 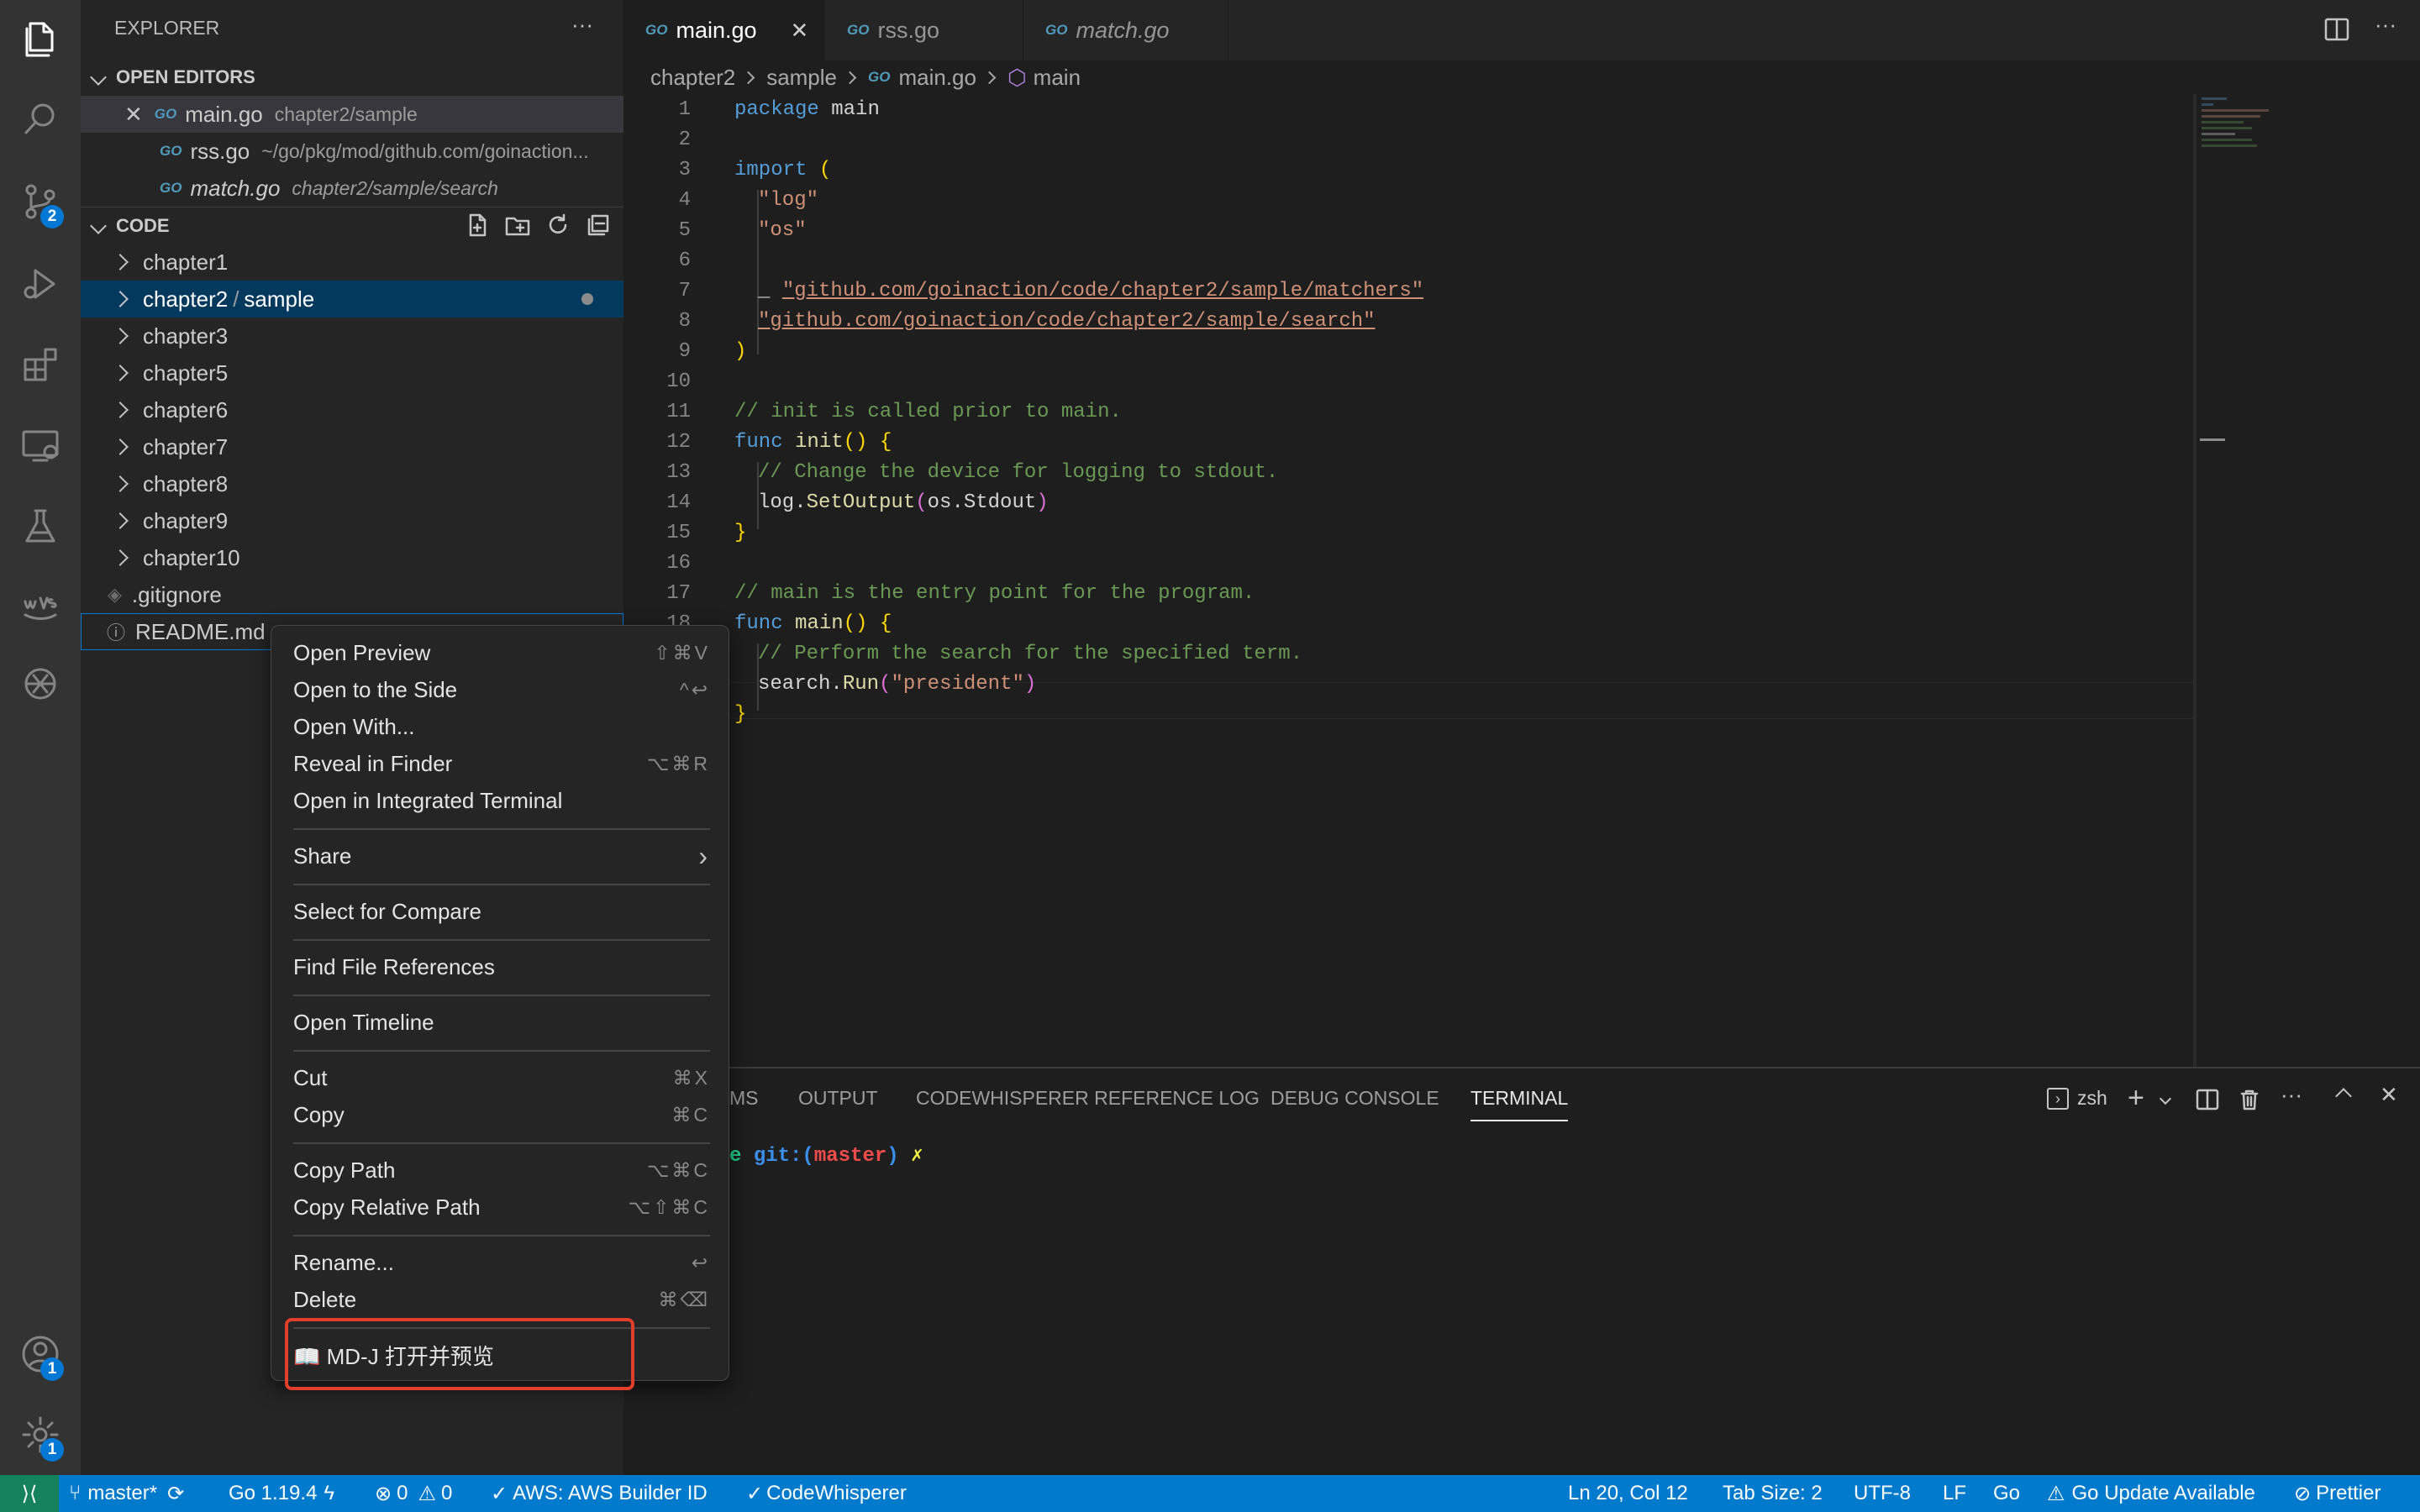 What do you see at coordinates (598, 227) in the screenshot?
I see `collapse-all-icon` at bounding box center [598, 227].